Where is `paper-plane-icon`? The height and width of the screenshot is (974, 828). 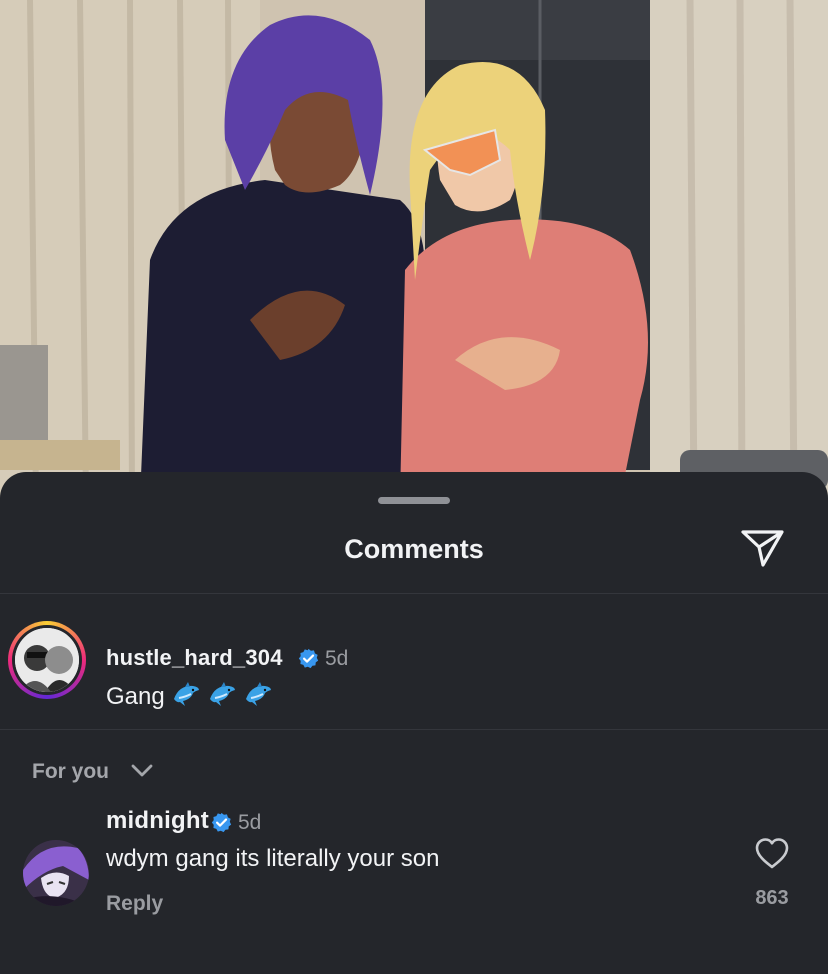
paper-plane-icon is located at coordinates (762, 548).